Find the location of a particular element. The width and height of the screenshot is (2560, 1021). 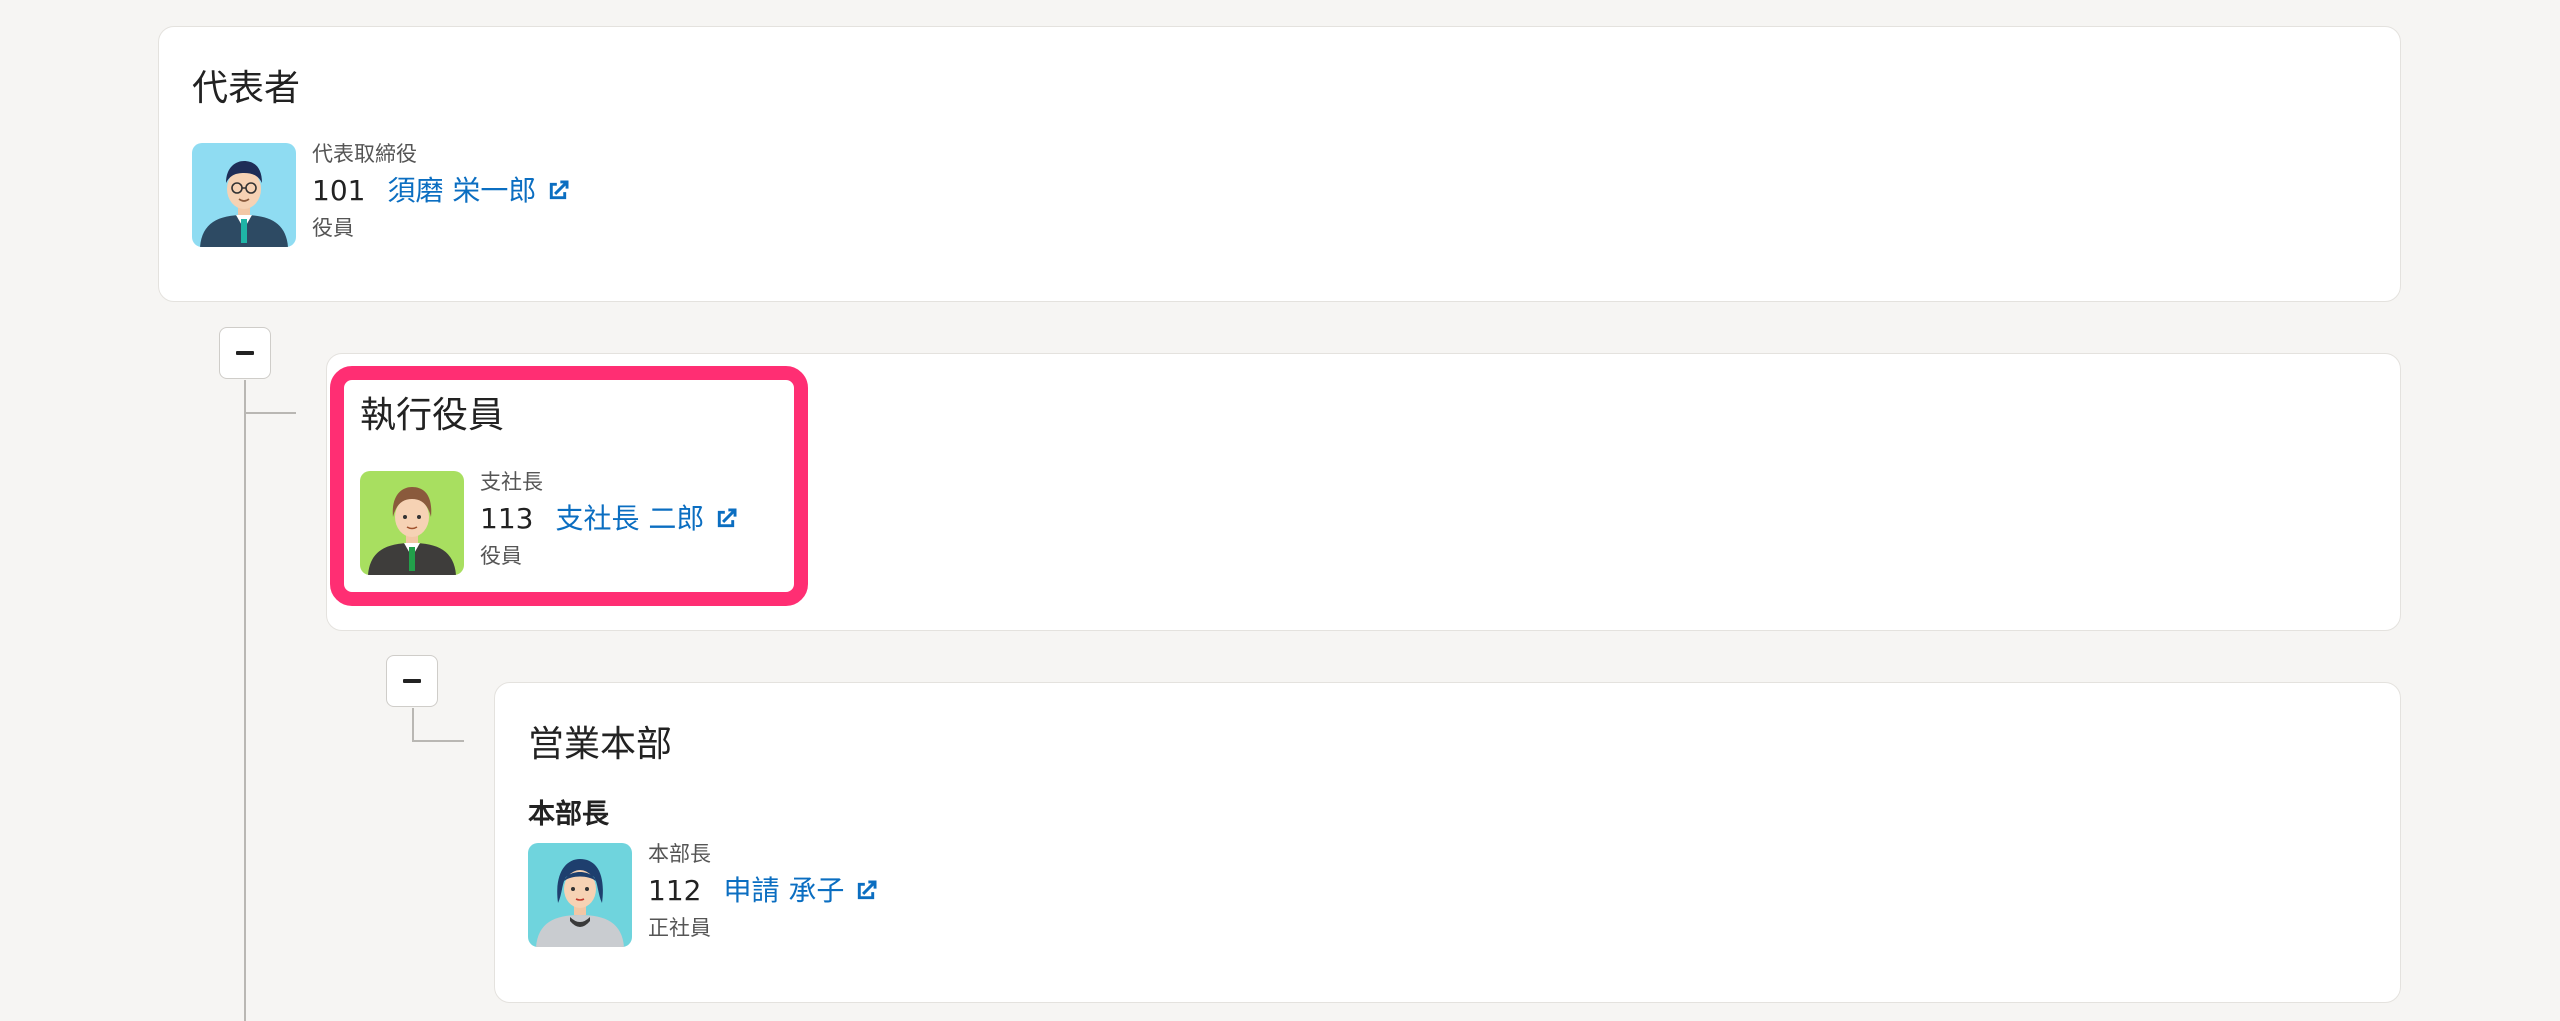

card-title: 営業本部 is located at coordinates (600, 744).